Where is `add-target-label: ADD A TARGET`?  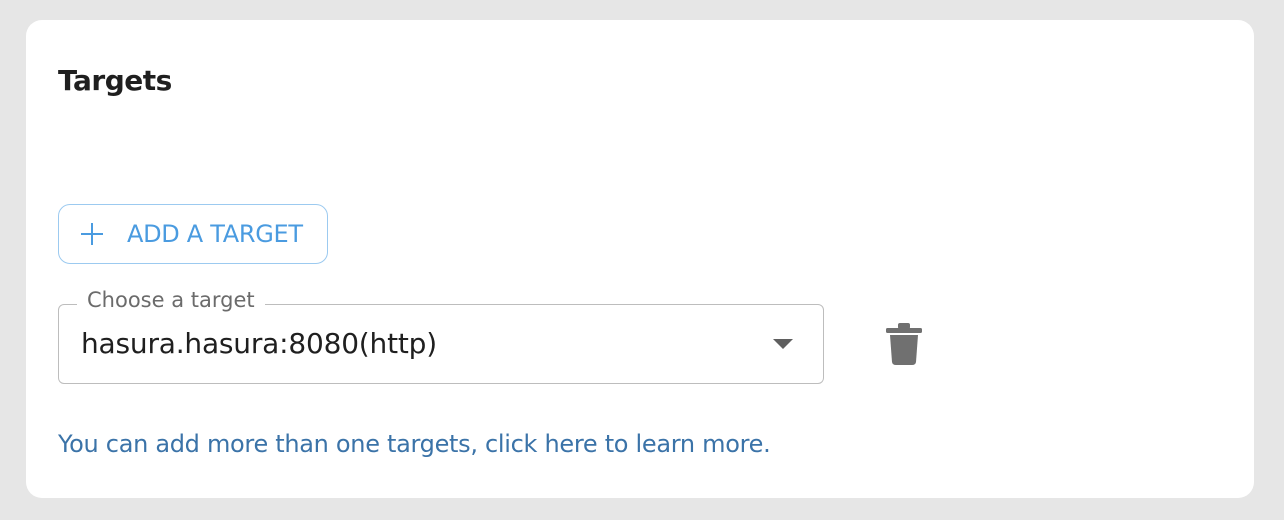 add-target-label: ADD A TARGET is located at coordinates (215, 234).